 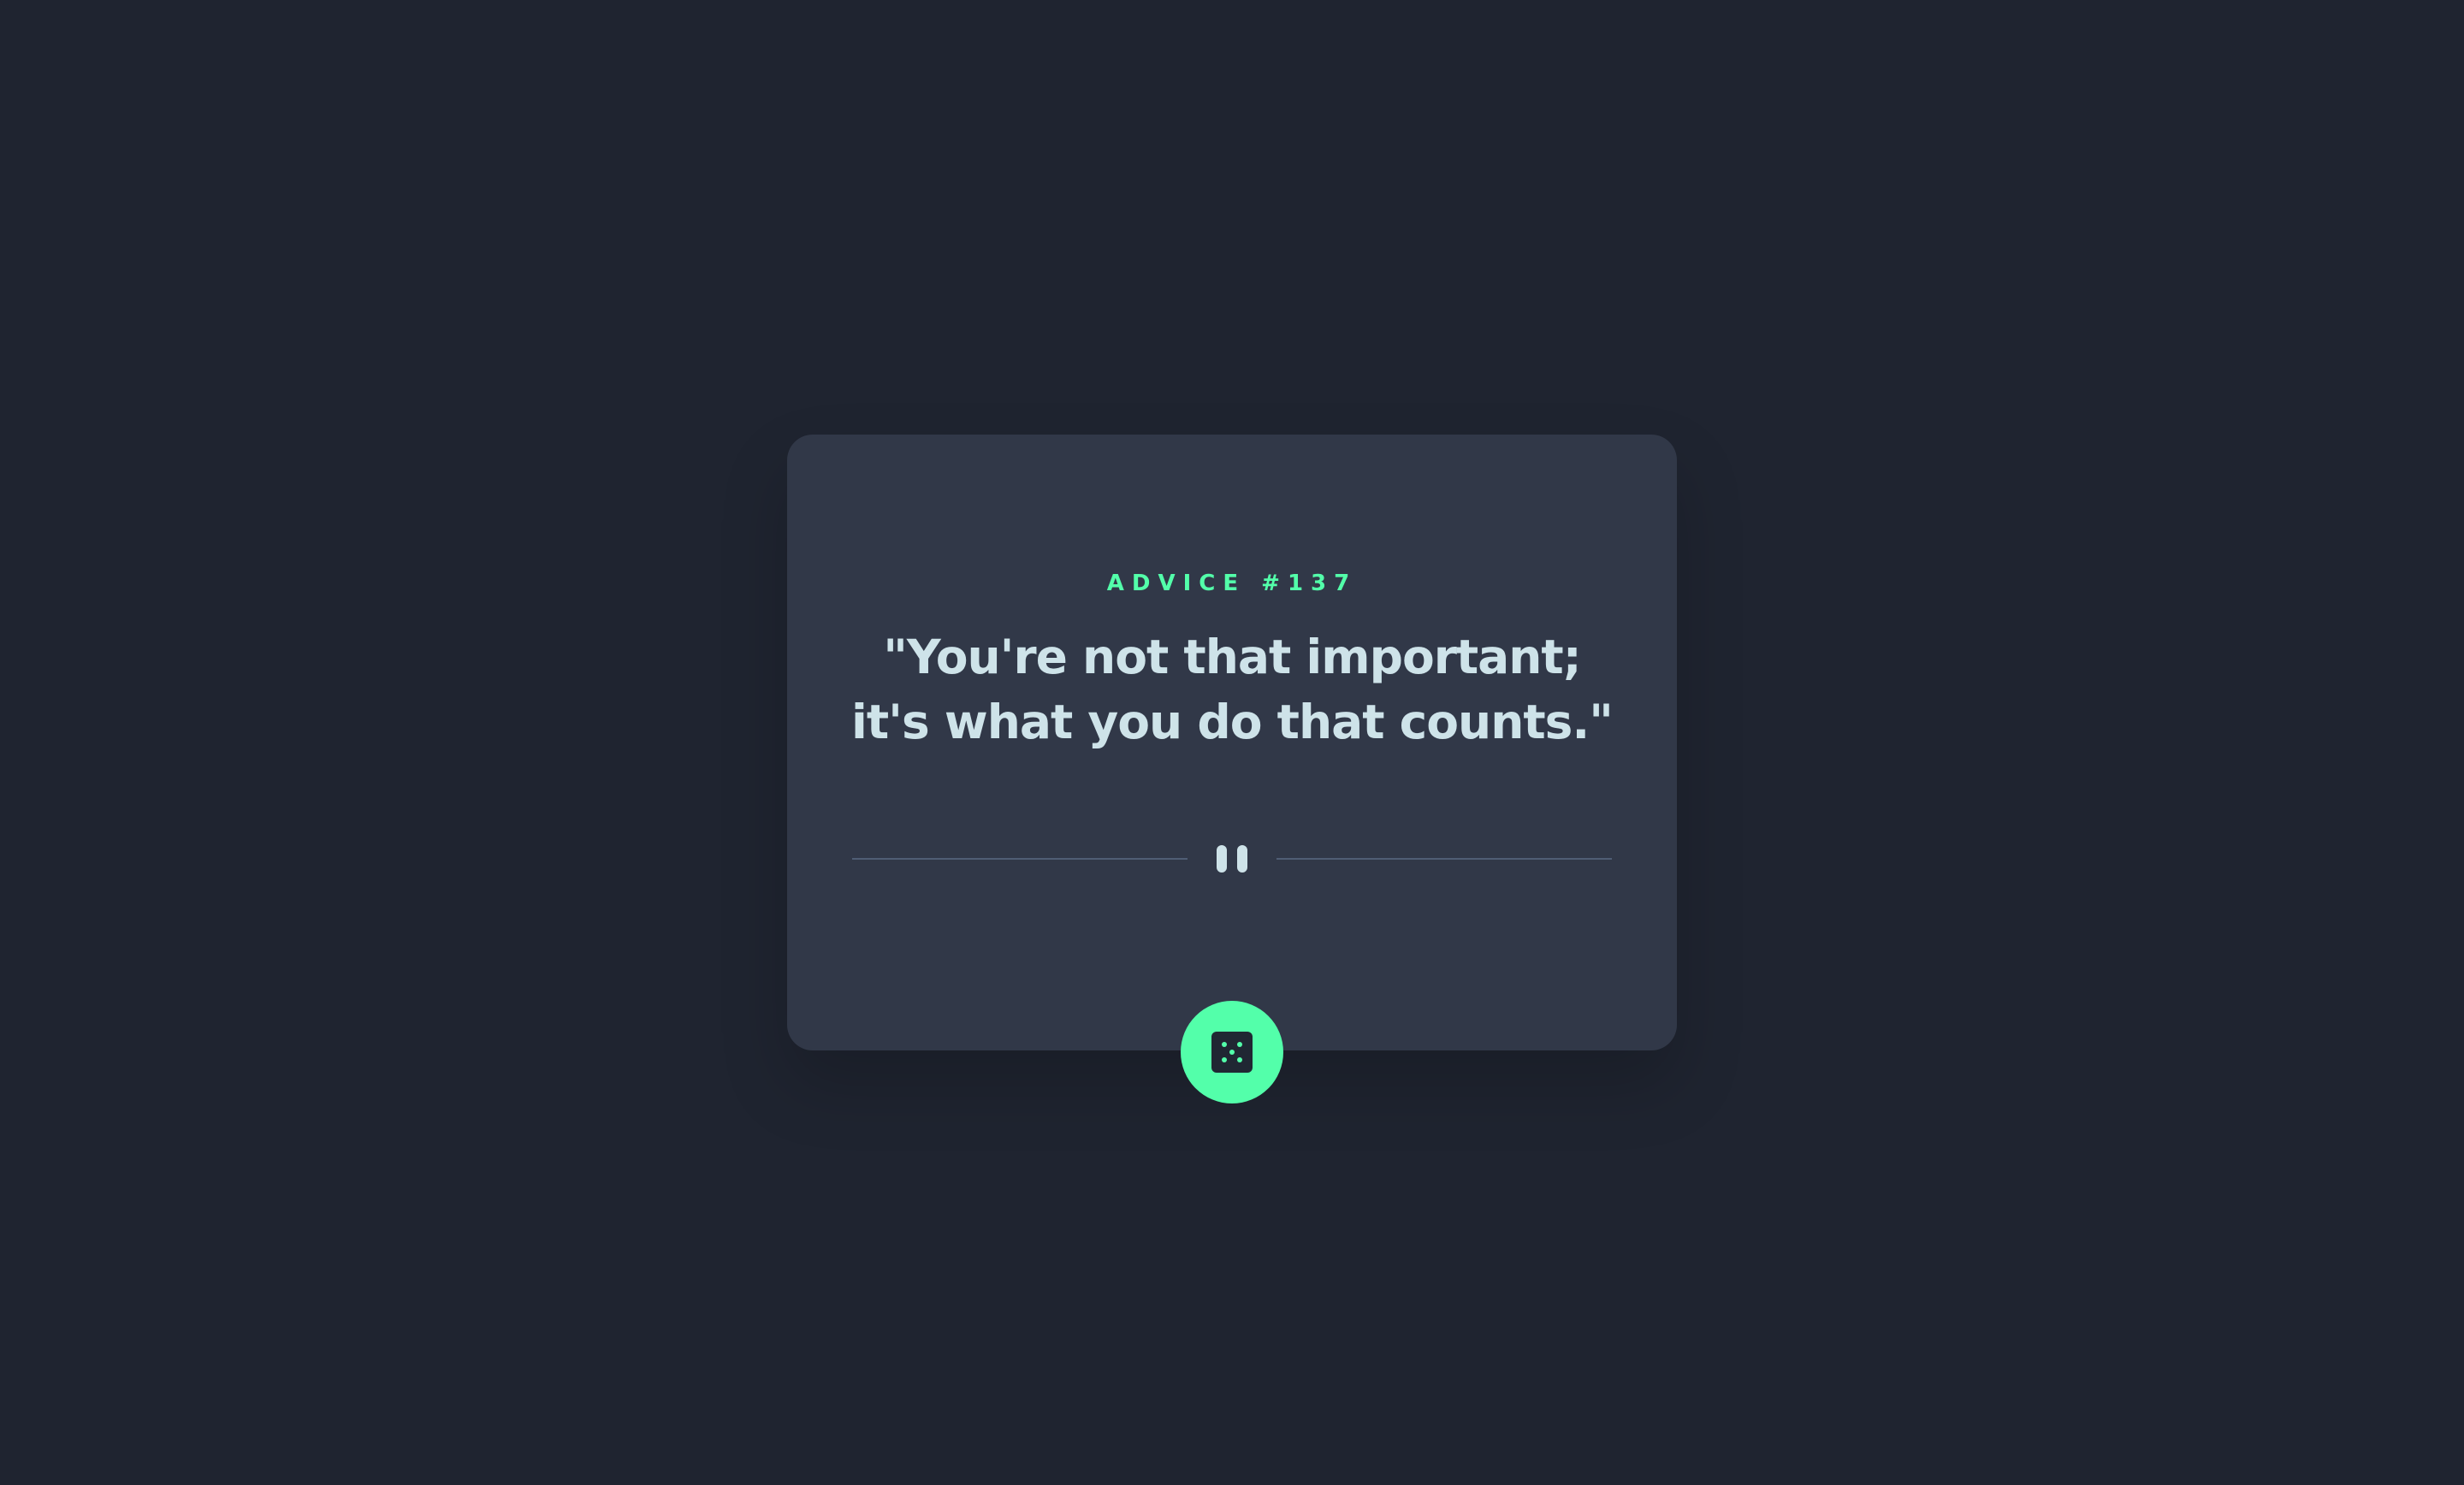 I want to click on advice-id-label: ADVICE #137, so click(x=1232, y=583).